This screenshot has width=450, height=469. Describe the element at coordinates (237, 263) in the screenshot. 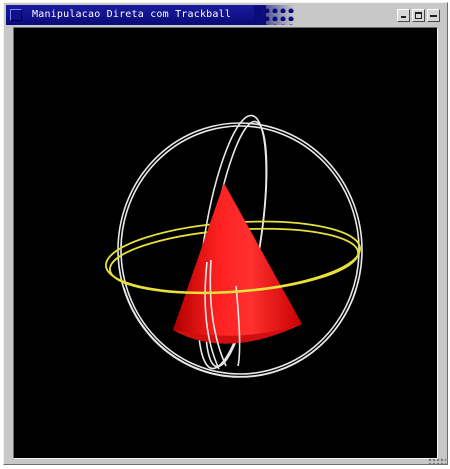

I see `red-cone` at that location.